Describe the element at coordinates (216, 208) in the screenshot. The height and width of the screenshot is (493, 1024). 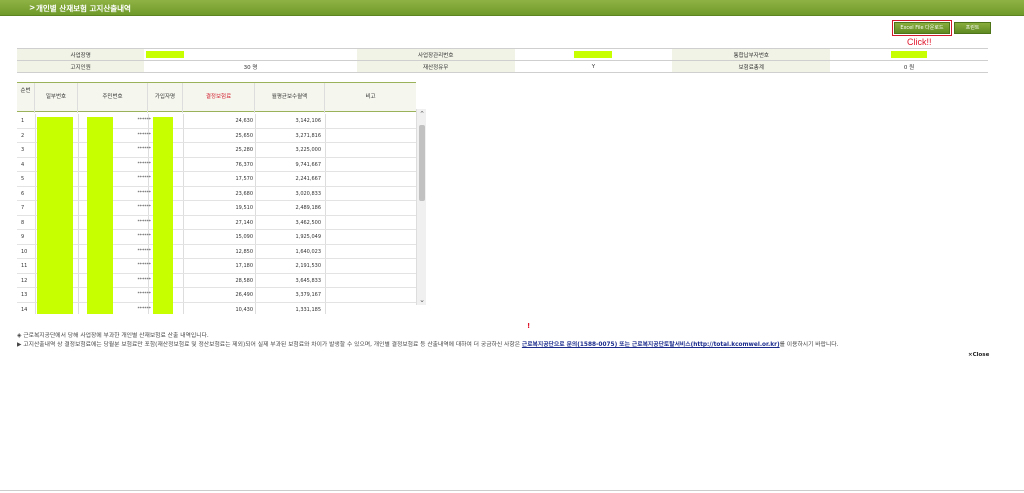
I see `table-row: 7 ****** 19,510 2,489,186` at that location.